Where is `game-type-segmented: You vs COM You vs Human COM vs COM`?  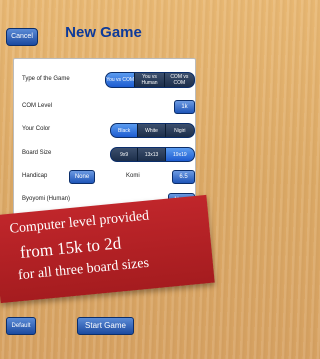 game-type-segmented: You vs COM You vs Human COM vs COM is located at coordinates (150, 80).